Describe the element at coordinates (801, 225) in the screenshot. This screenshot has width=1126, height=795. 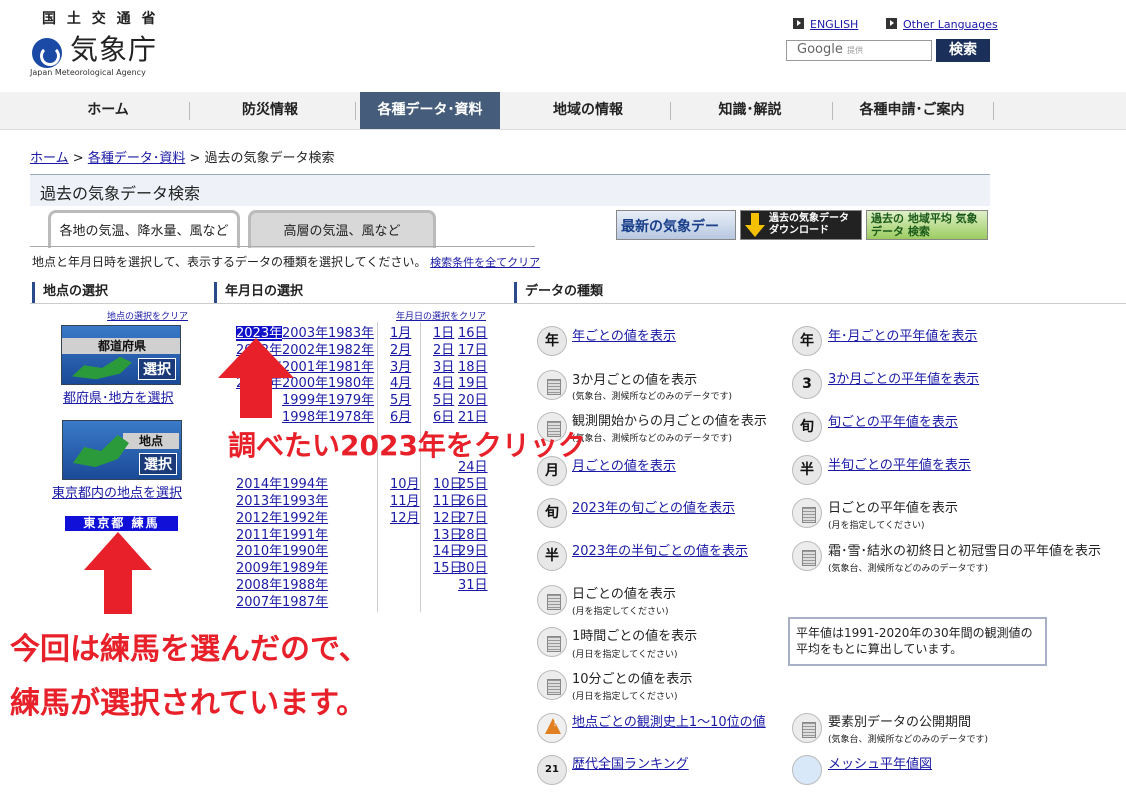
I see `download-banner: 過去の気象データ ダウンロード` at that location.